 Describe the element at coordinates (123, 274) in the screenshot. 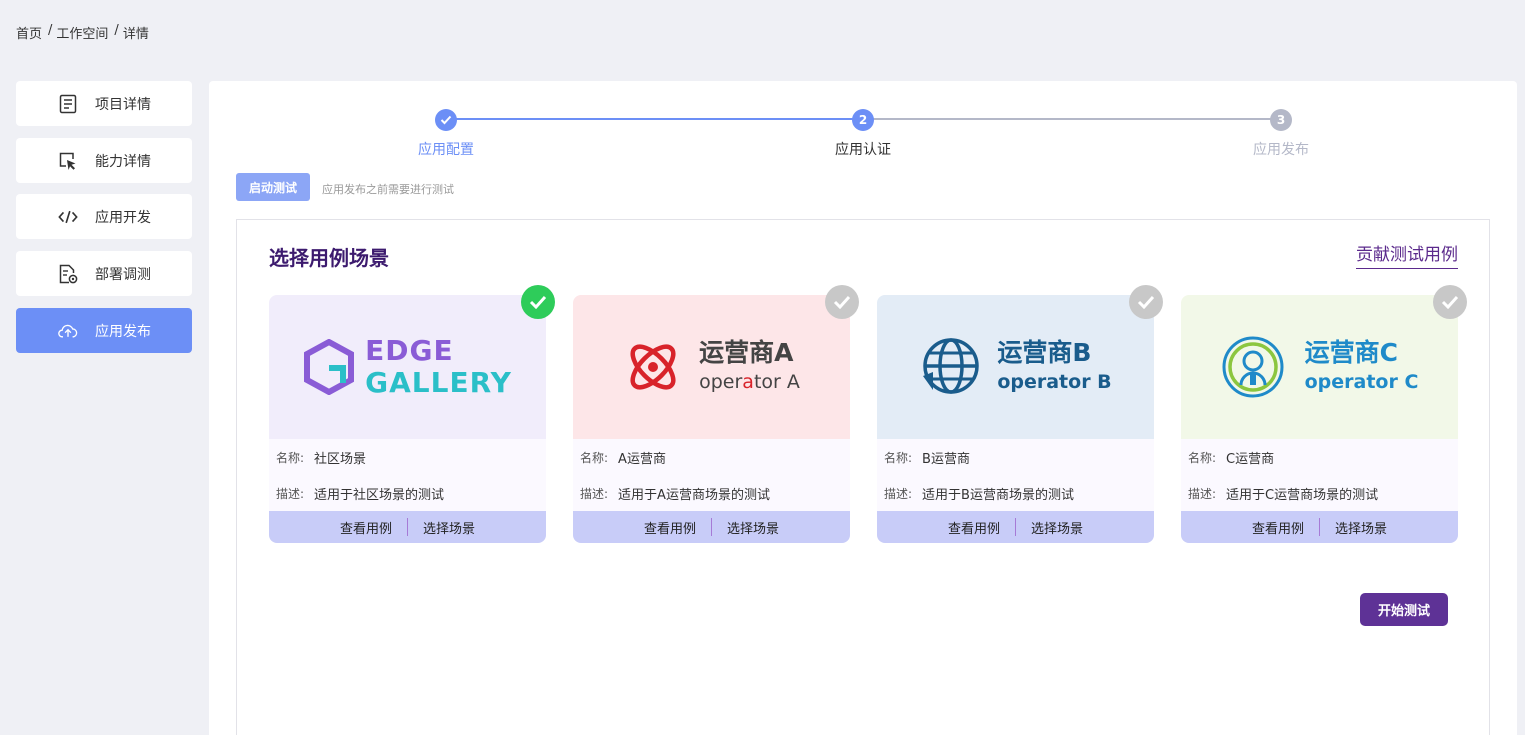

I see `sidebar-item-label: 部署调测` at that location.